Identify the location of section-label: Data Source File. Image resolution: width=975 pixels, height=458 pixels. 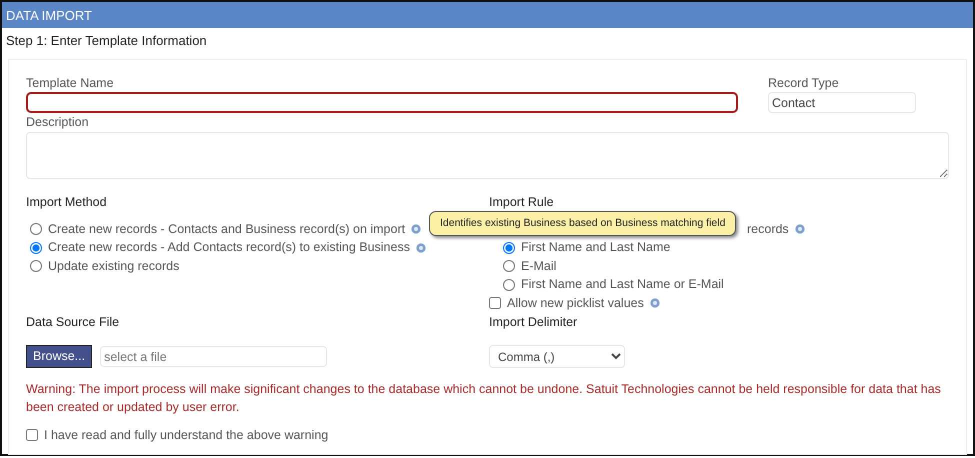
(73, 323).